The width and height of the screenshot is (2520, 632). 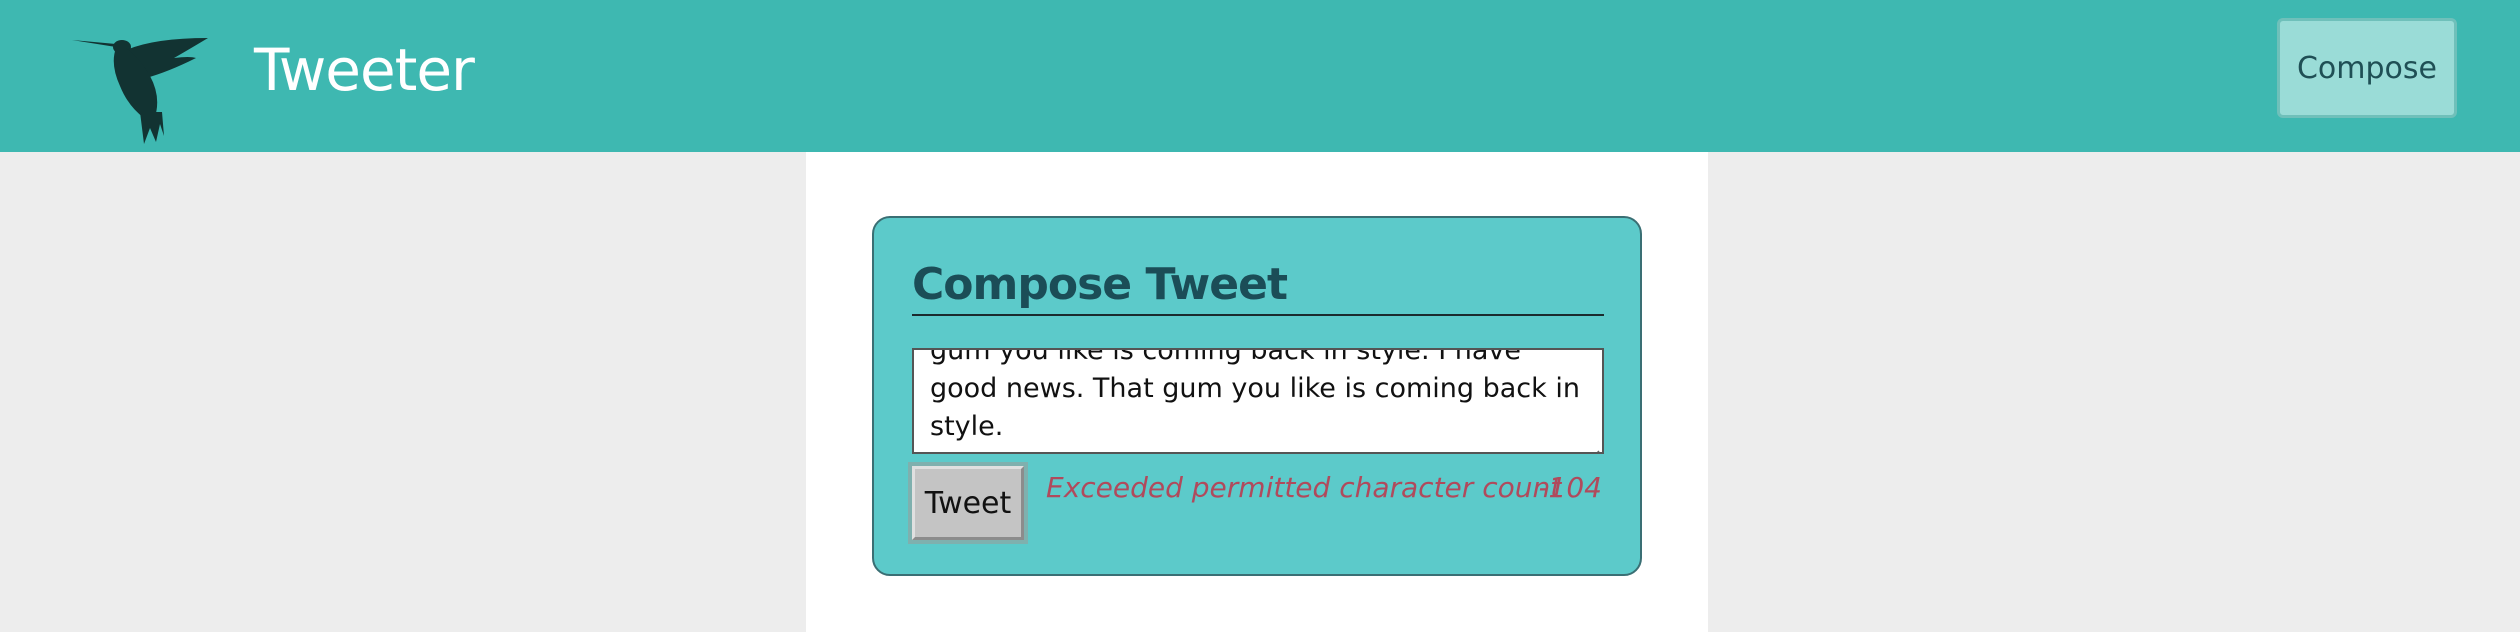 I want to click on hummingbird-icon, so click(x=145, y=86).